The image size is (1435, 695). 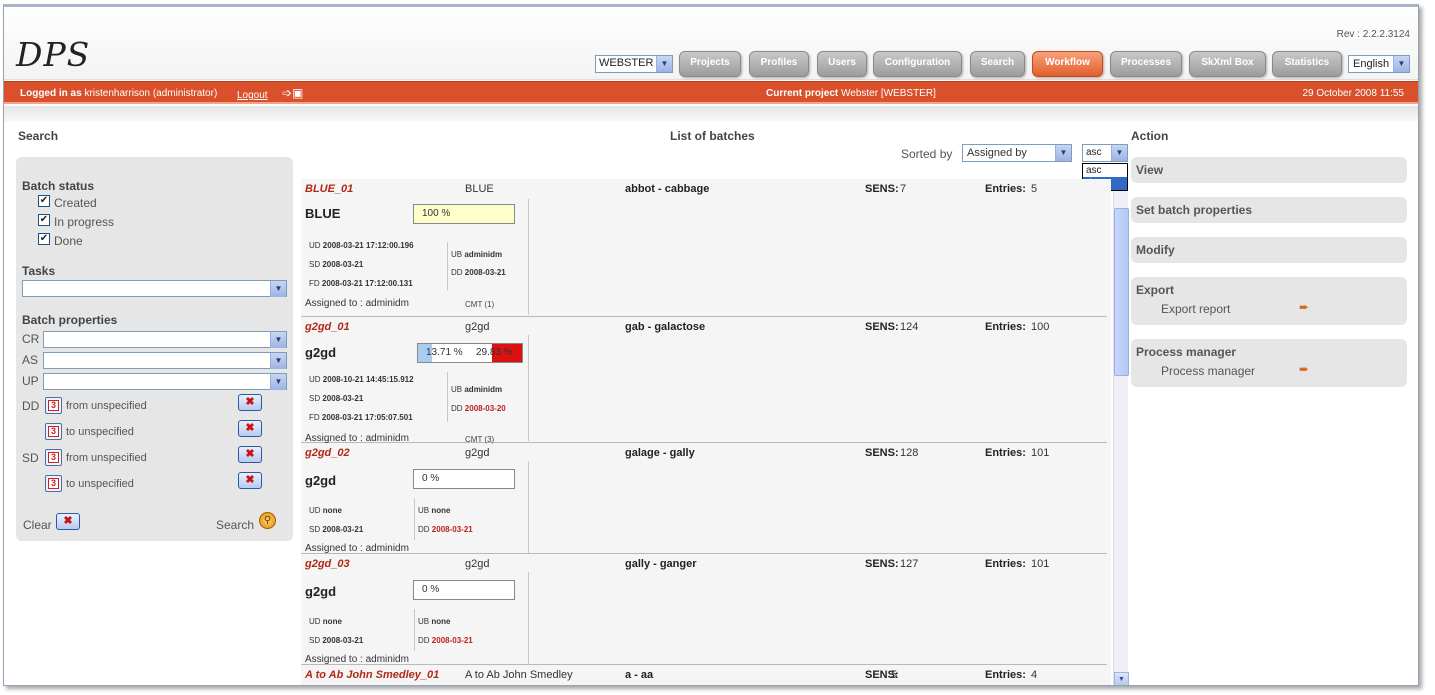 What do you see at coordinates (1208, 371) in the screenshot?
I see `process-manager-link: Process manager` at bounding box center [1208, 371].